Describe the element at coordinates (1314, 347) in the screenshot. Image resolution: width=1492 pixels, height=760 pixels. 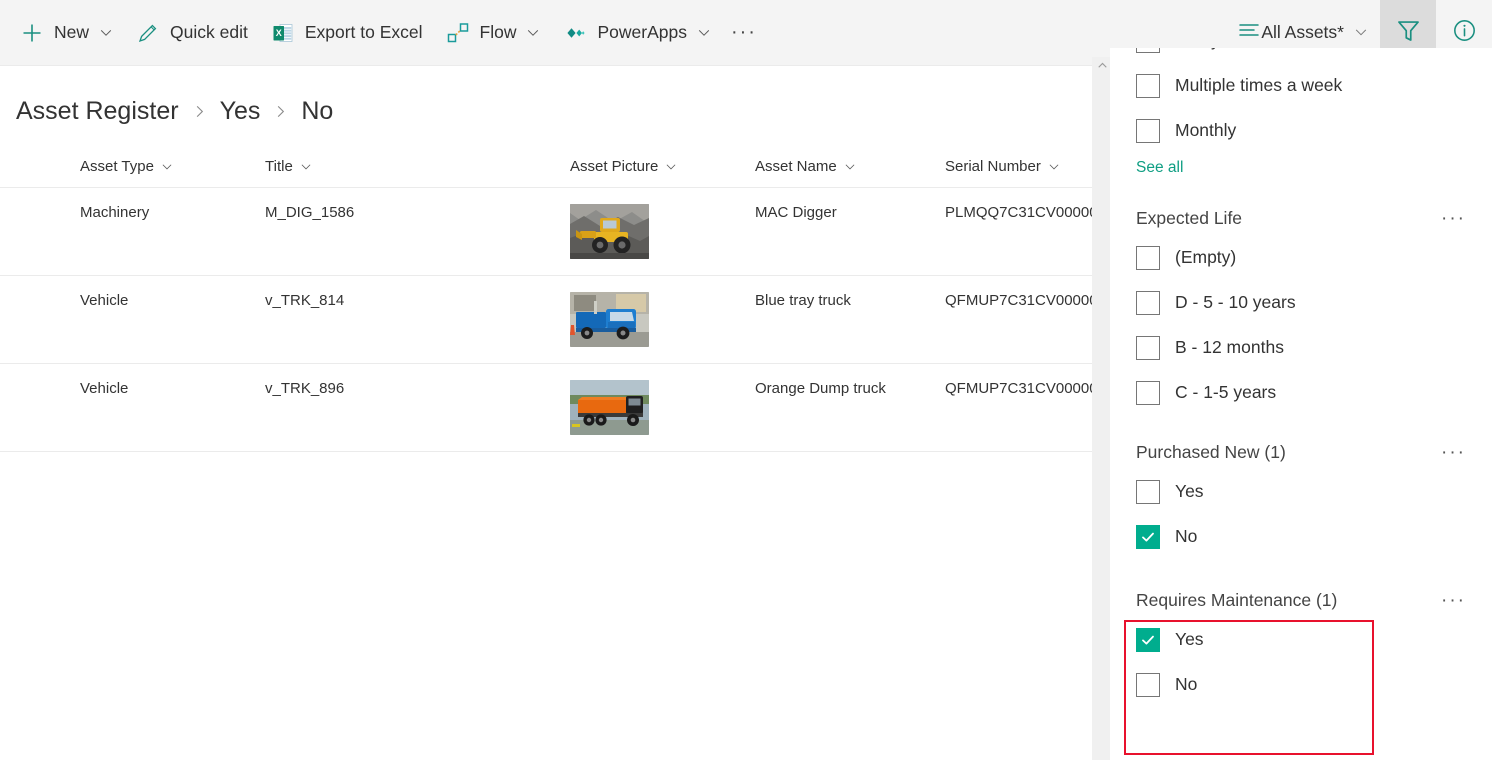
I see `filter-option: B - 12 months` at that location.